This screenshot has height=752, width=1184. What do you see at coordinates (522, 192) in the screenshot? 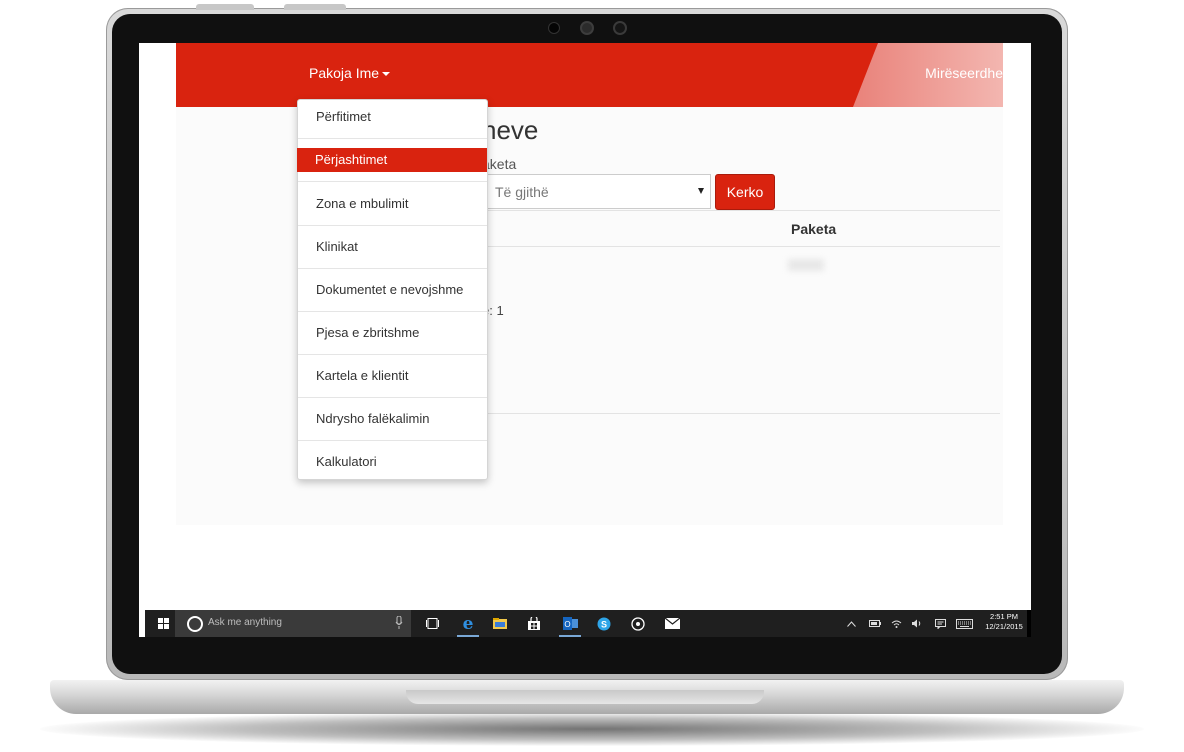
I see `package-select-value: Të gjithë` at bounding box center [522, 192].